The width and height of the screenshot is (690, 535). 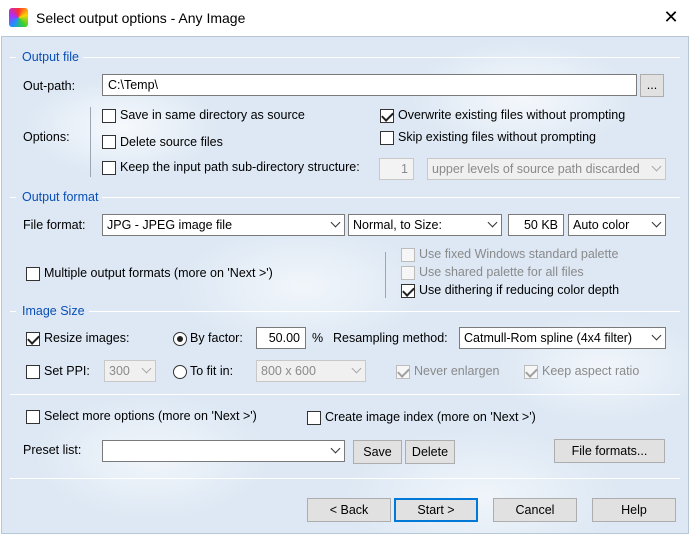 I want to click on preset-list-label: Preset list:, so click(x=52, y=450).